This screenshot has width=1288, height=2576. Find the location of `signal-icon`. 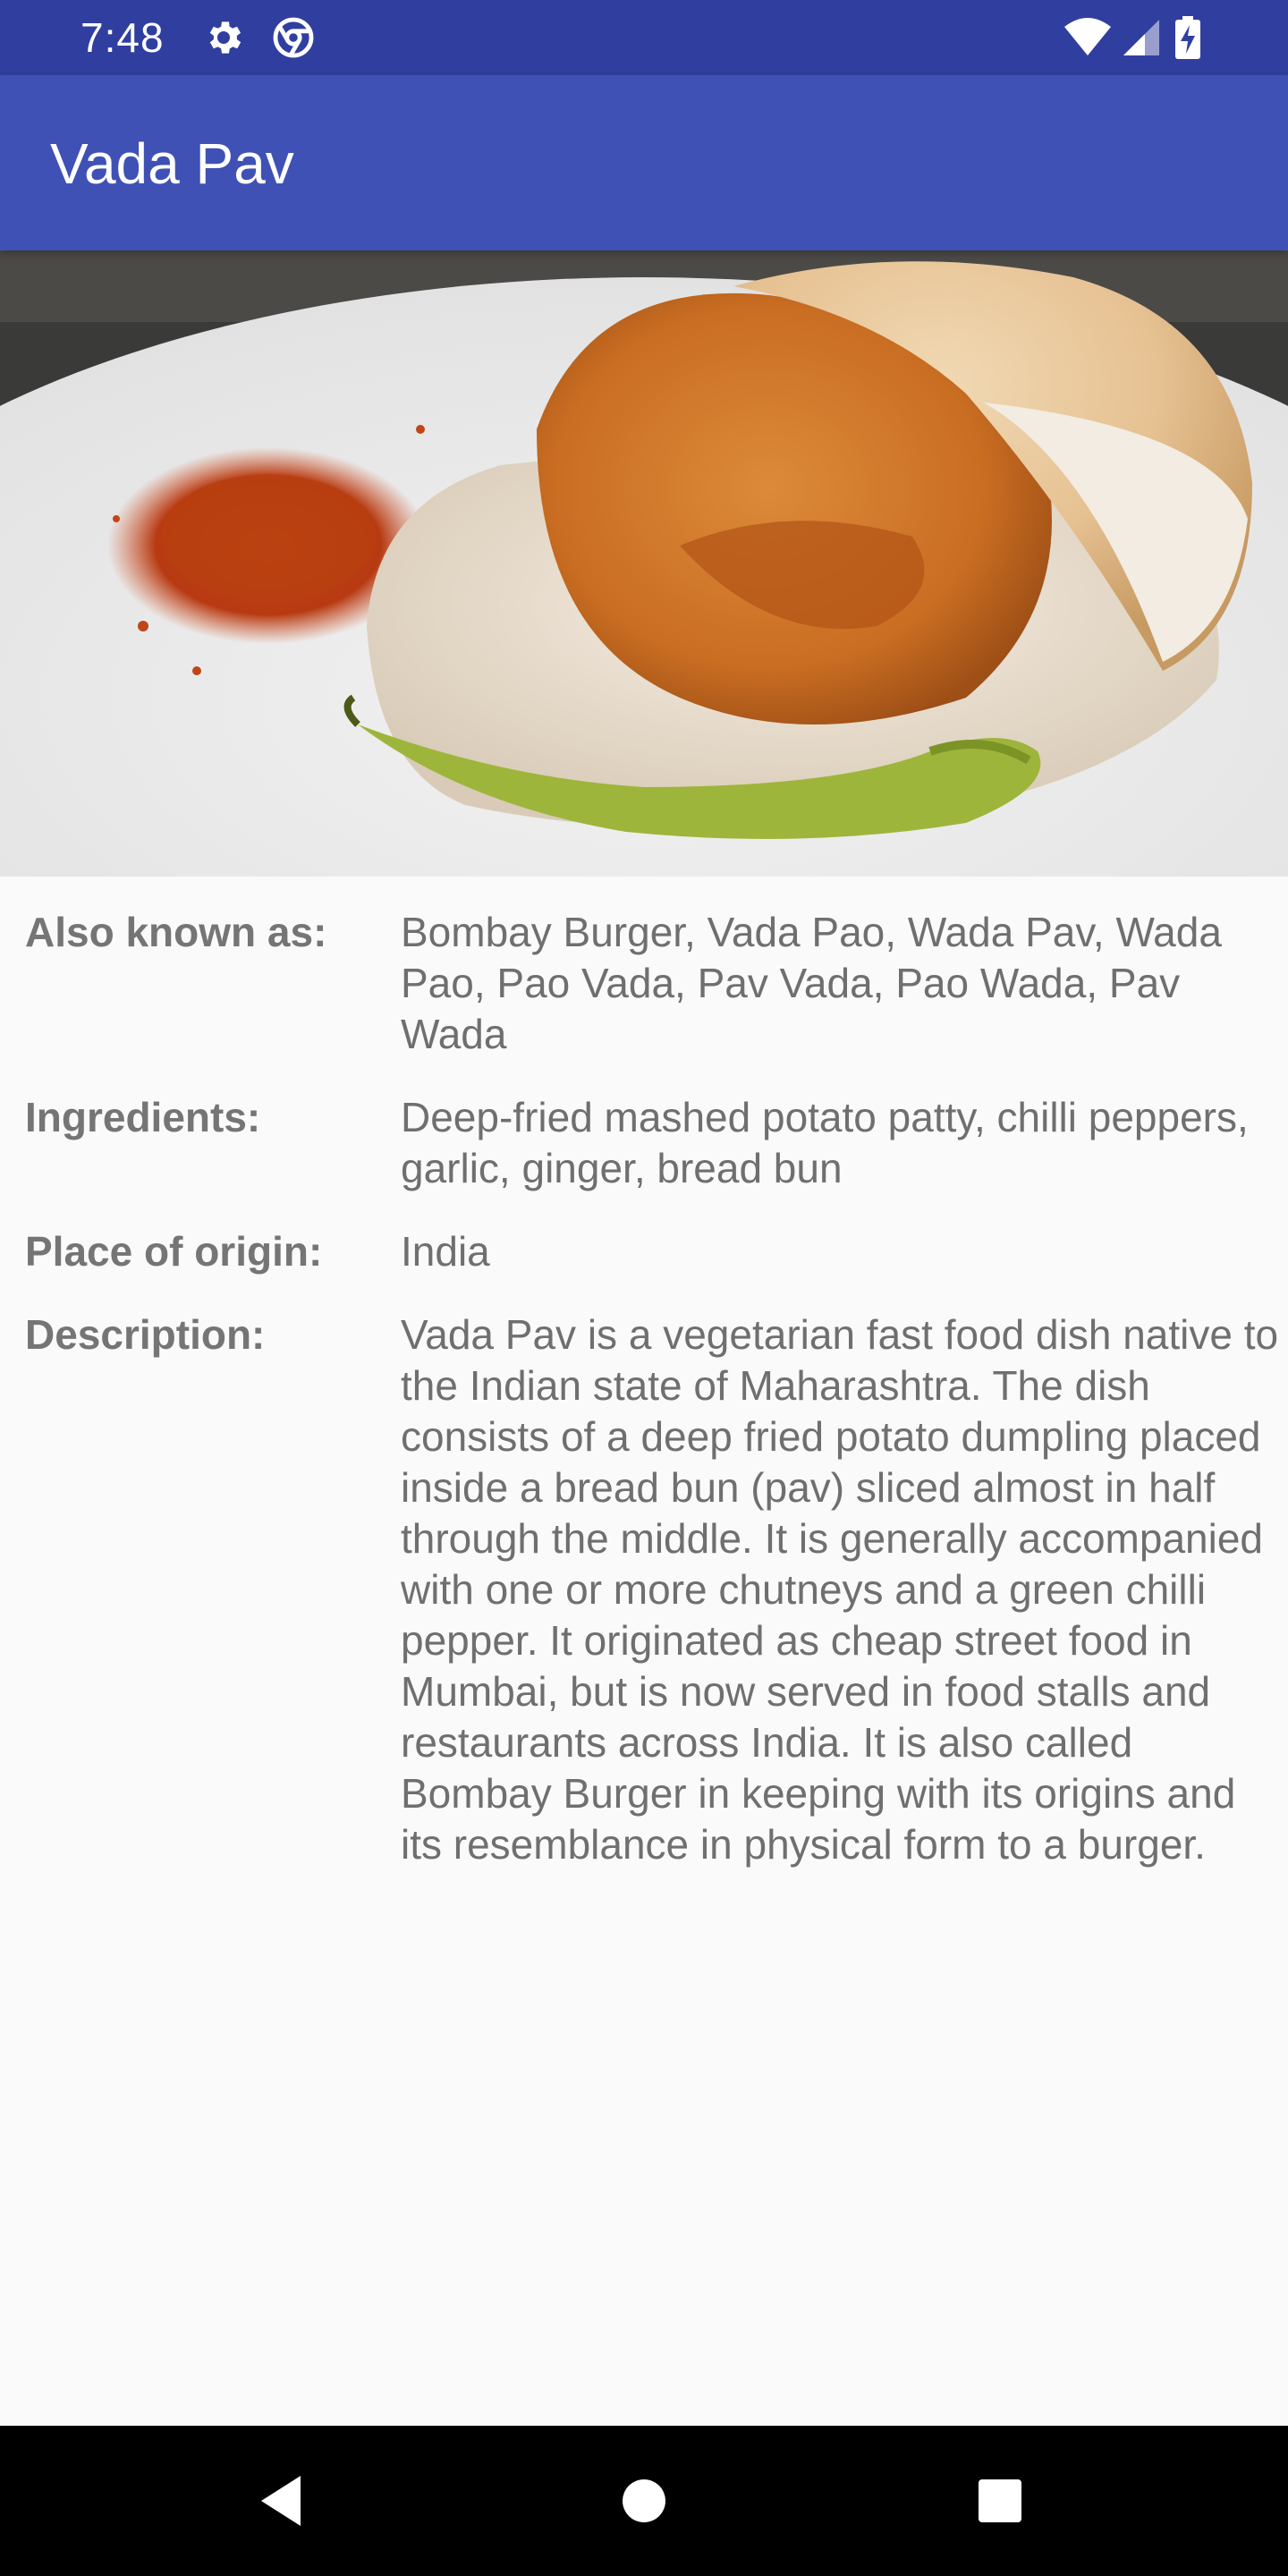

signal-icon is located at coordinates (1141, 37).